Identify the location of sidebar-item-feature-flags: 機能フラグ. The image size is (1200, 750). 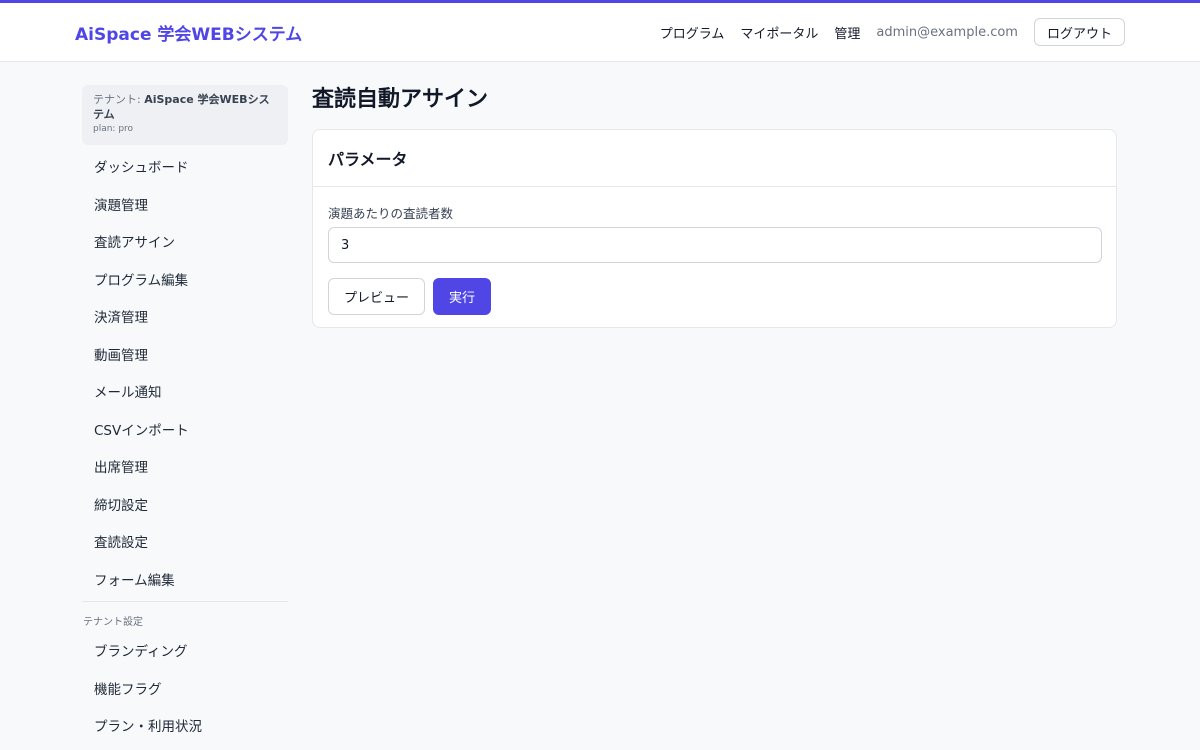
(185, 691).